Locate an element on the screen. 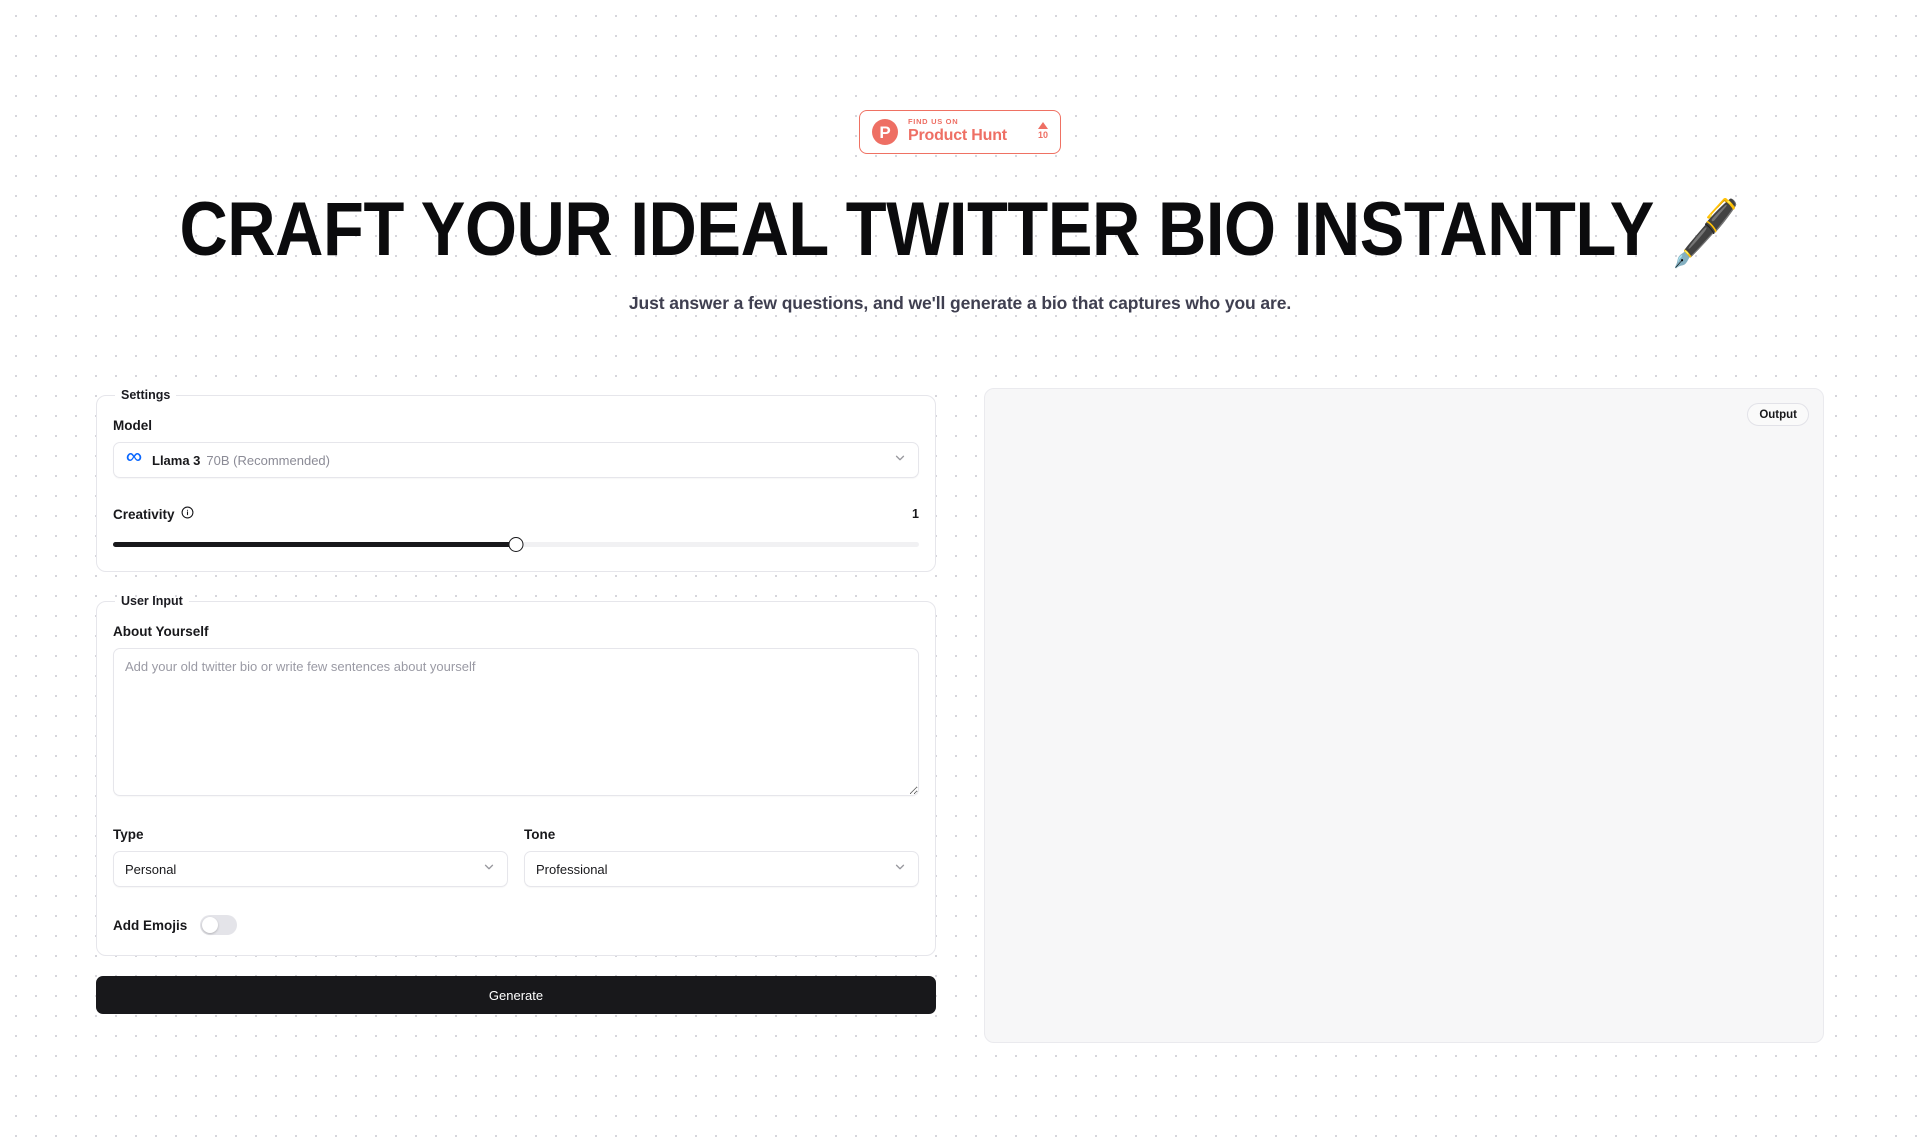  toggle-knob is located at coordinates (210, 925).